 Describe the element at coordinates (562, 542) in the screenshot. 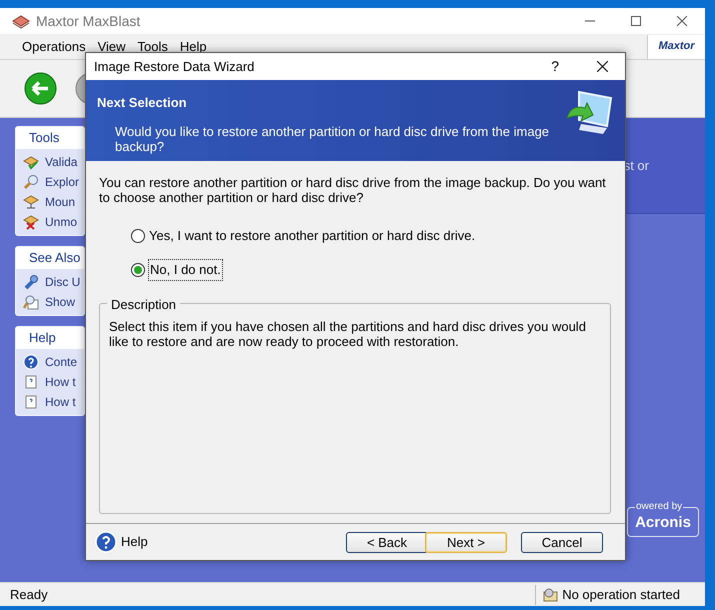

I see `wizard-button: Cancel` at that location.